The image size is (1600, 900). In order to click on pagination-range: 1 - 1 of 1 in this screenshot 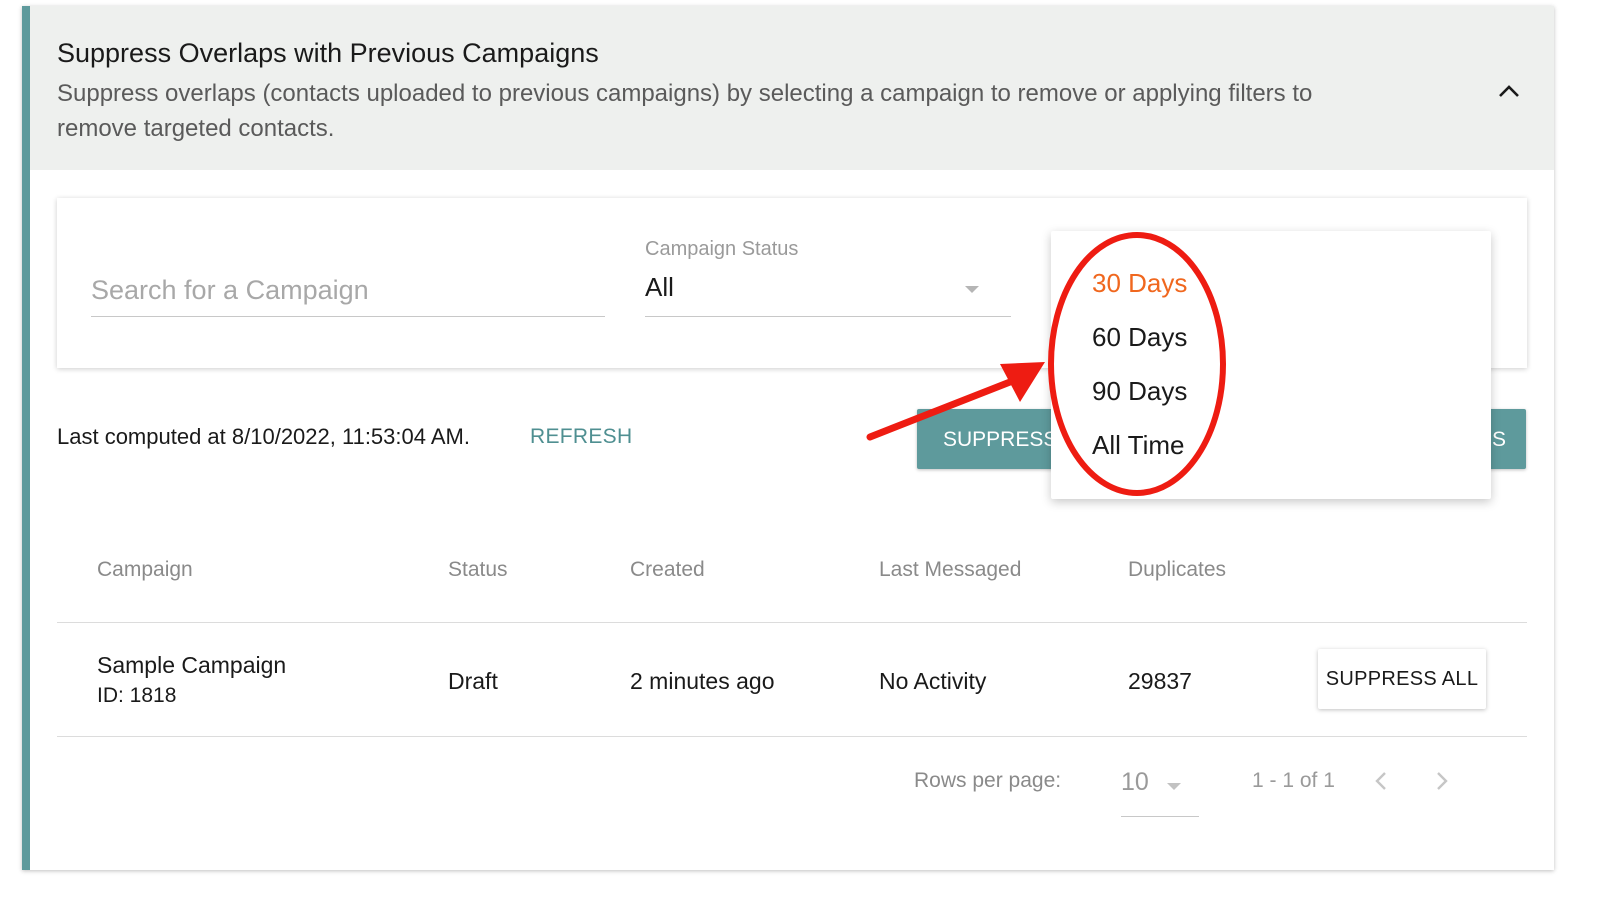, I will do `click(1293, 780)`.